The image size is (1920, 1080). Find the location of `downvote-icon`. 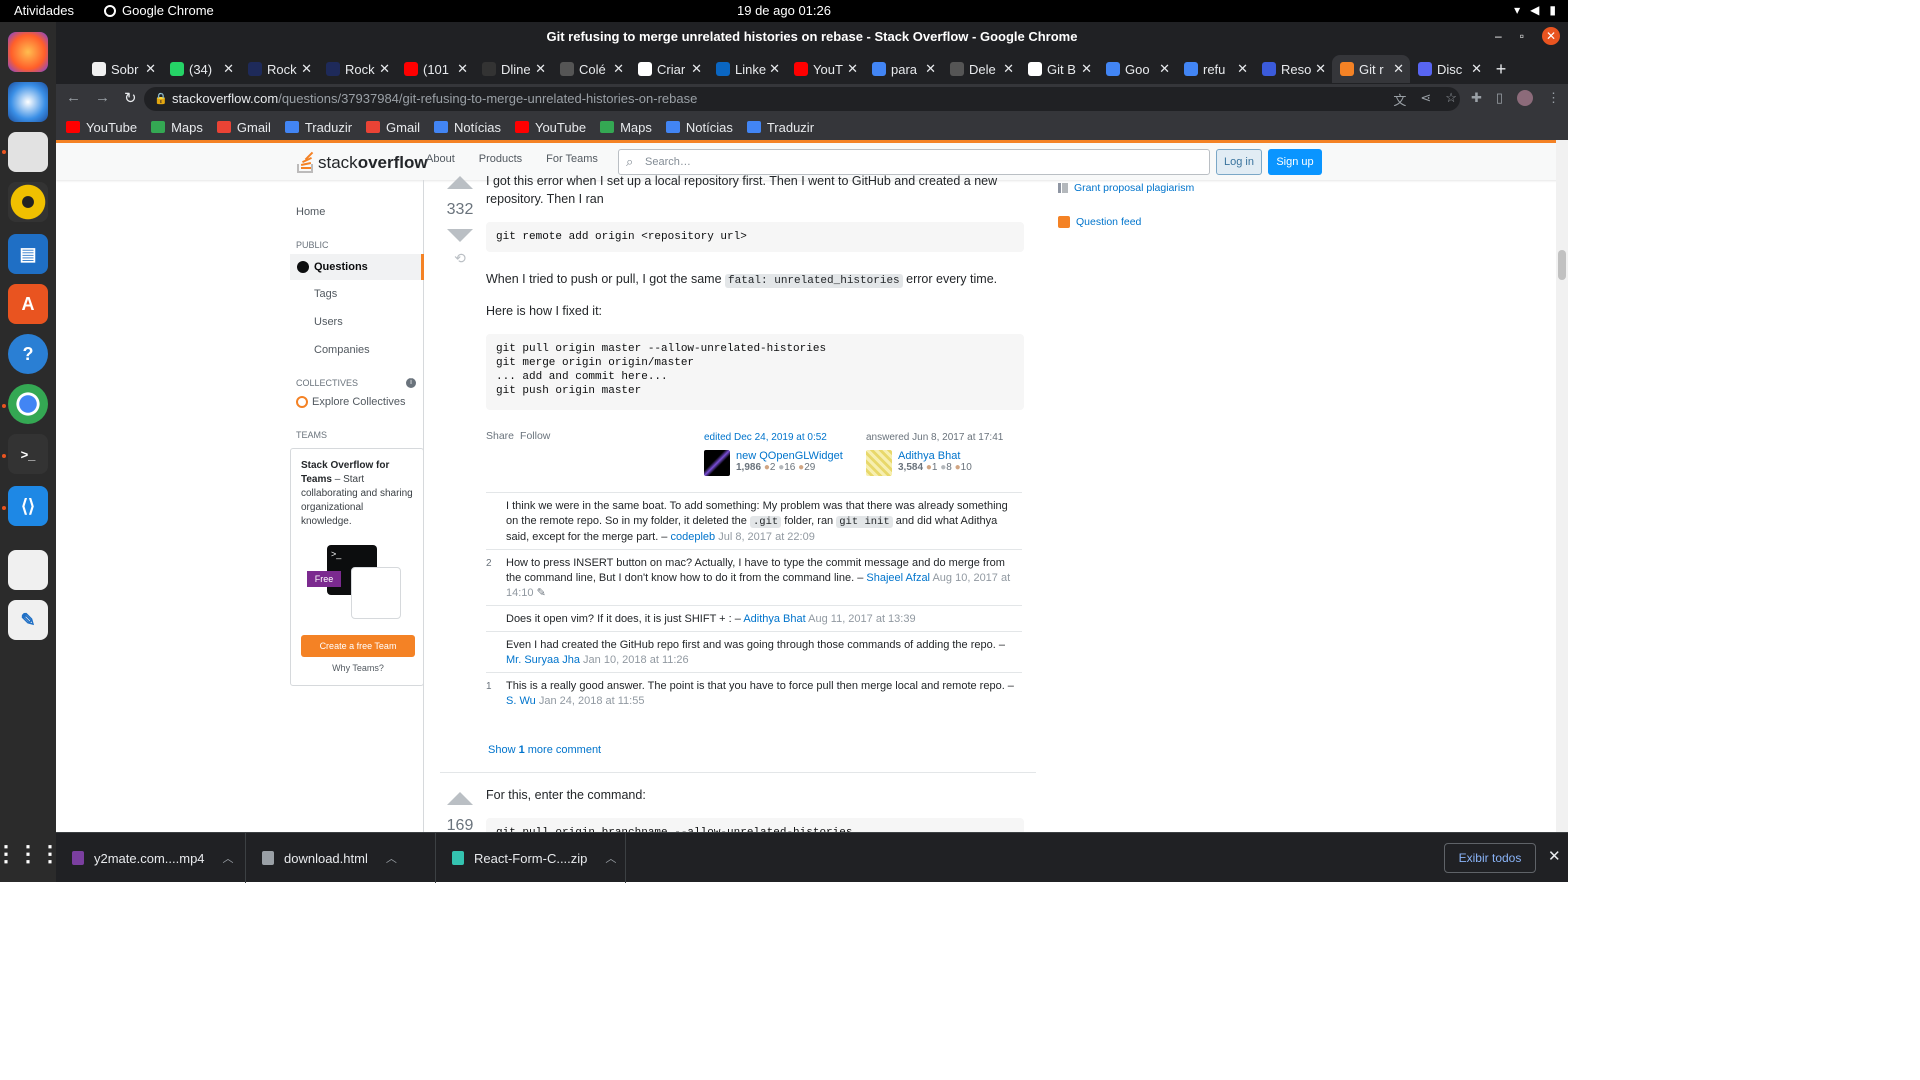

downvote-icon is located at coordinates (460, 235).